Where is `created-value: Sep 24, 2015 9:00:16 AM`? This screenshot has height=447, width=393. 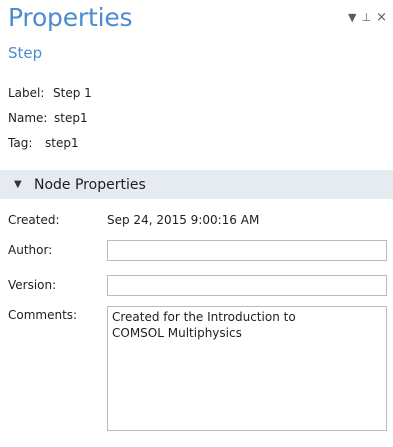
created-value: Sep 24, 2015 9:00:16 AM is located at coordinates (183, 220).